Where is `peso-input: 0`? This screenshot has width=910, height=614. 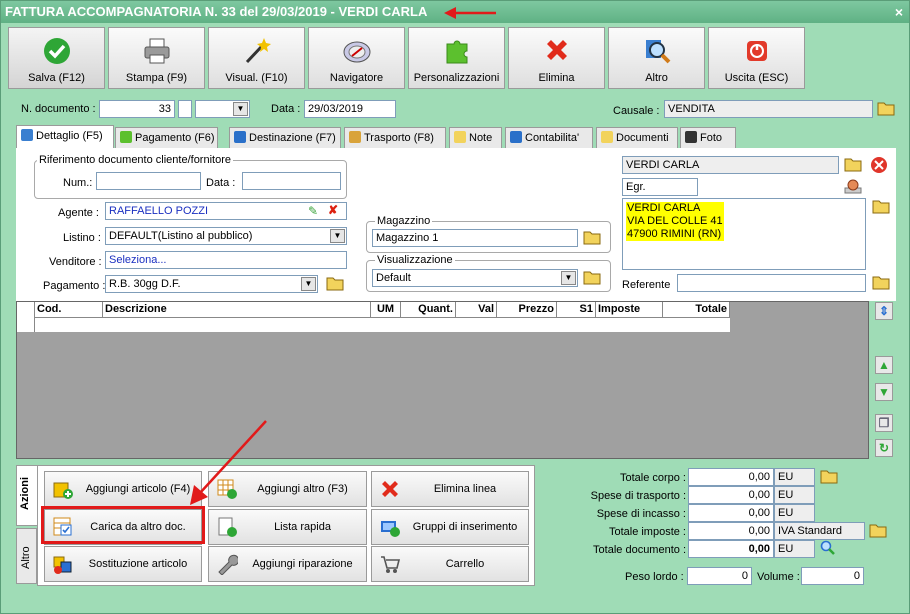
peso-input: 0 is located at coordinates (719, 576).